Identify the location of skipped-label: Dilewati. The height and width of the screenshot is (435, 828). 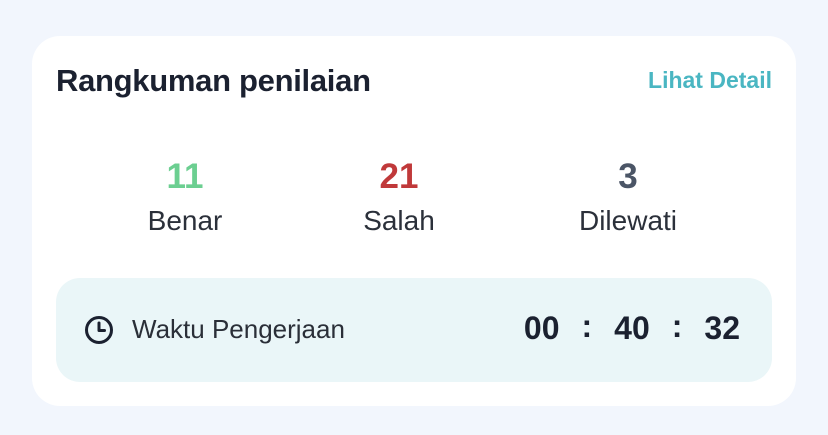
(628, 220).